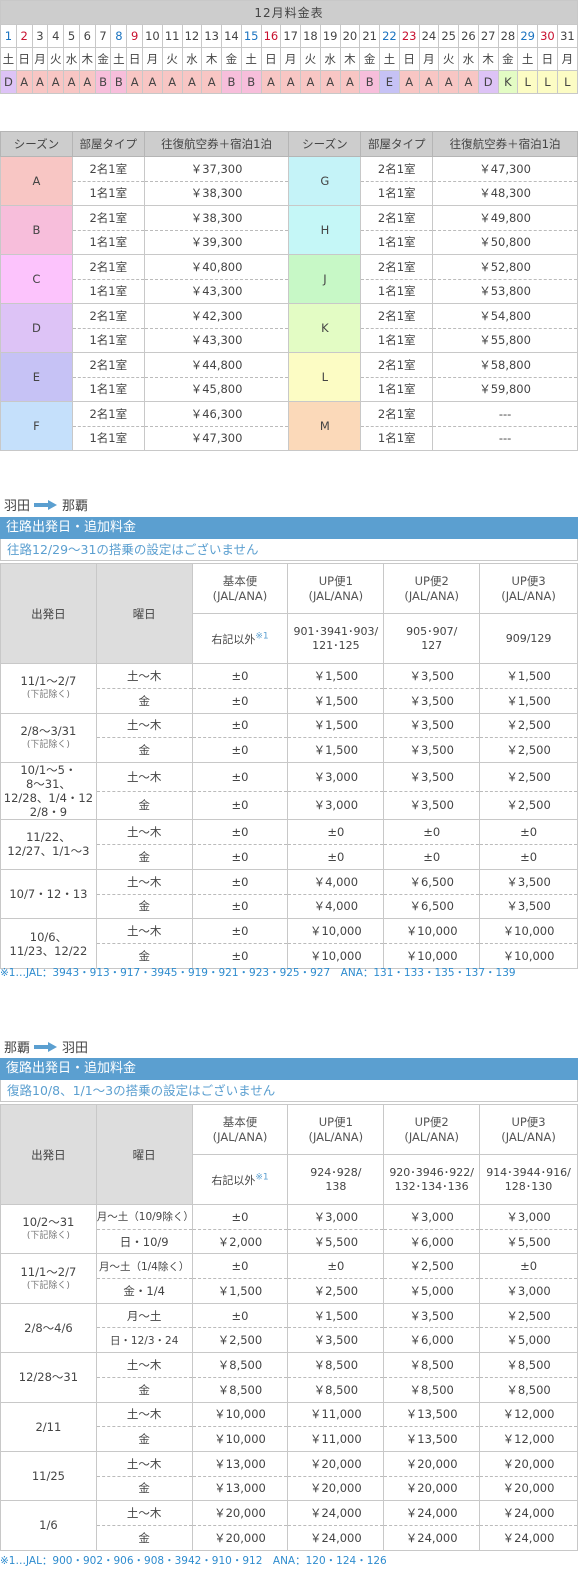 The width and height of the screenshot is (580, 1577). Describe the element at coordinates (336, 1414) in the screenshot. I see `fare-value: ￥11,000` at that location.